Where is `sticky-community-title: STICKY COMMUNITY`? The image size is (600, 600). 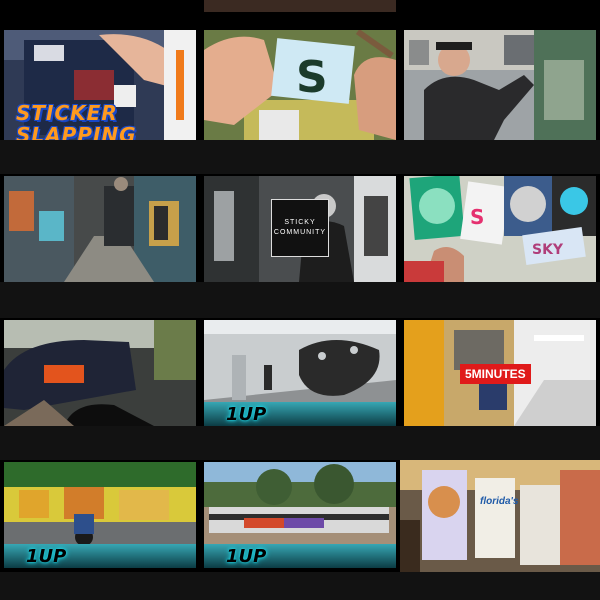 sticky-community-title: STICKY COMMUNITY is located at coordinates (300, 228).